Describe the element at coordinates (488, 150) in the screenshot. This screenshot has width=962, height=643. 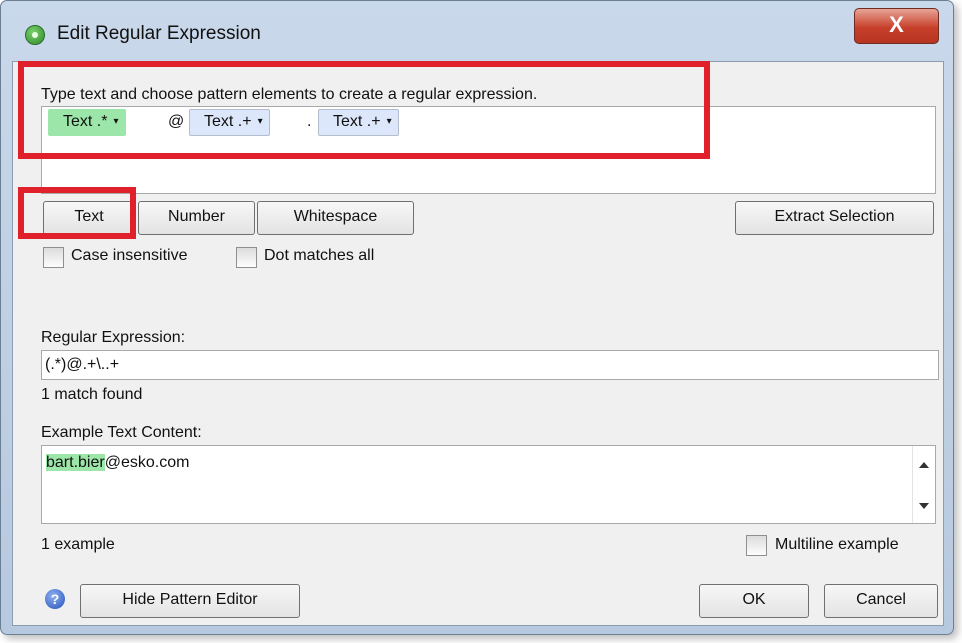
I see `pattern-editor-box: Text .* ▾ @ Text .+ ▾ . Text .+ ▾` at that location.